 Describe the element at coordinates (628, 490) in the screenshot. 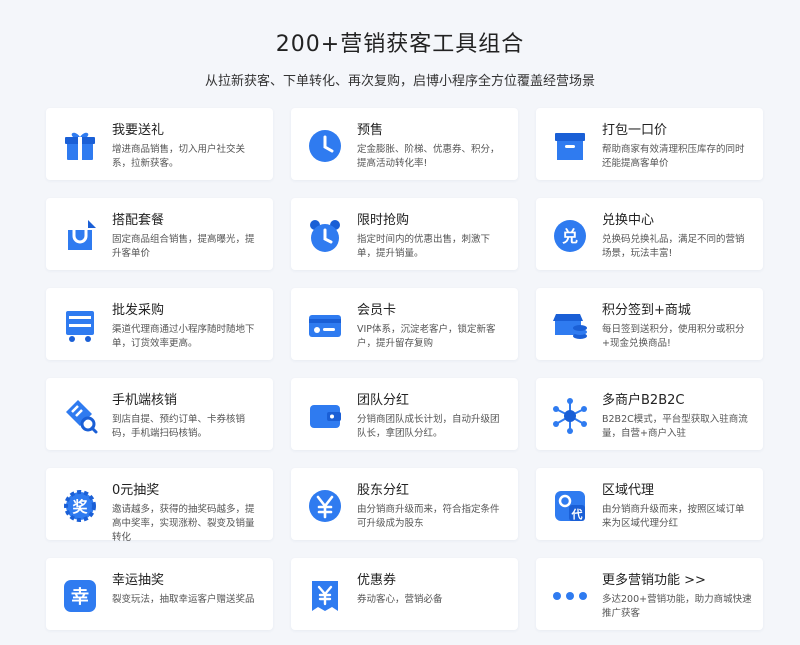

I see `feature-card-title: 区域代理` at that location.